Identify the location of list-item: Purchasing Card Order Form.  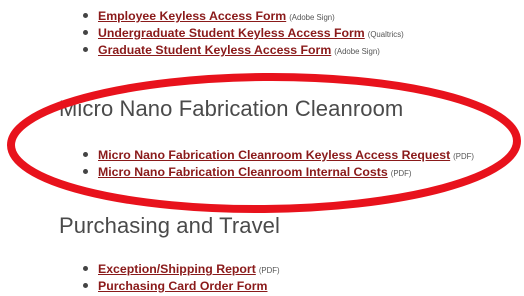
(179, 285).